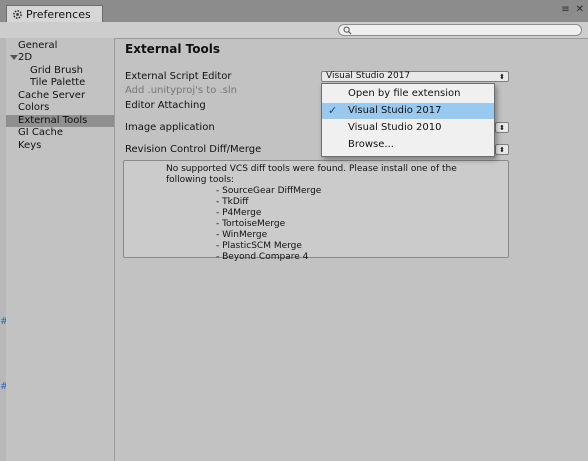 The height and width of the screenshot is (461, 588). I want to click on image-application-label: Image application, so click(170, 127).